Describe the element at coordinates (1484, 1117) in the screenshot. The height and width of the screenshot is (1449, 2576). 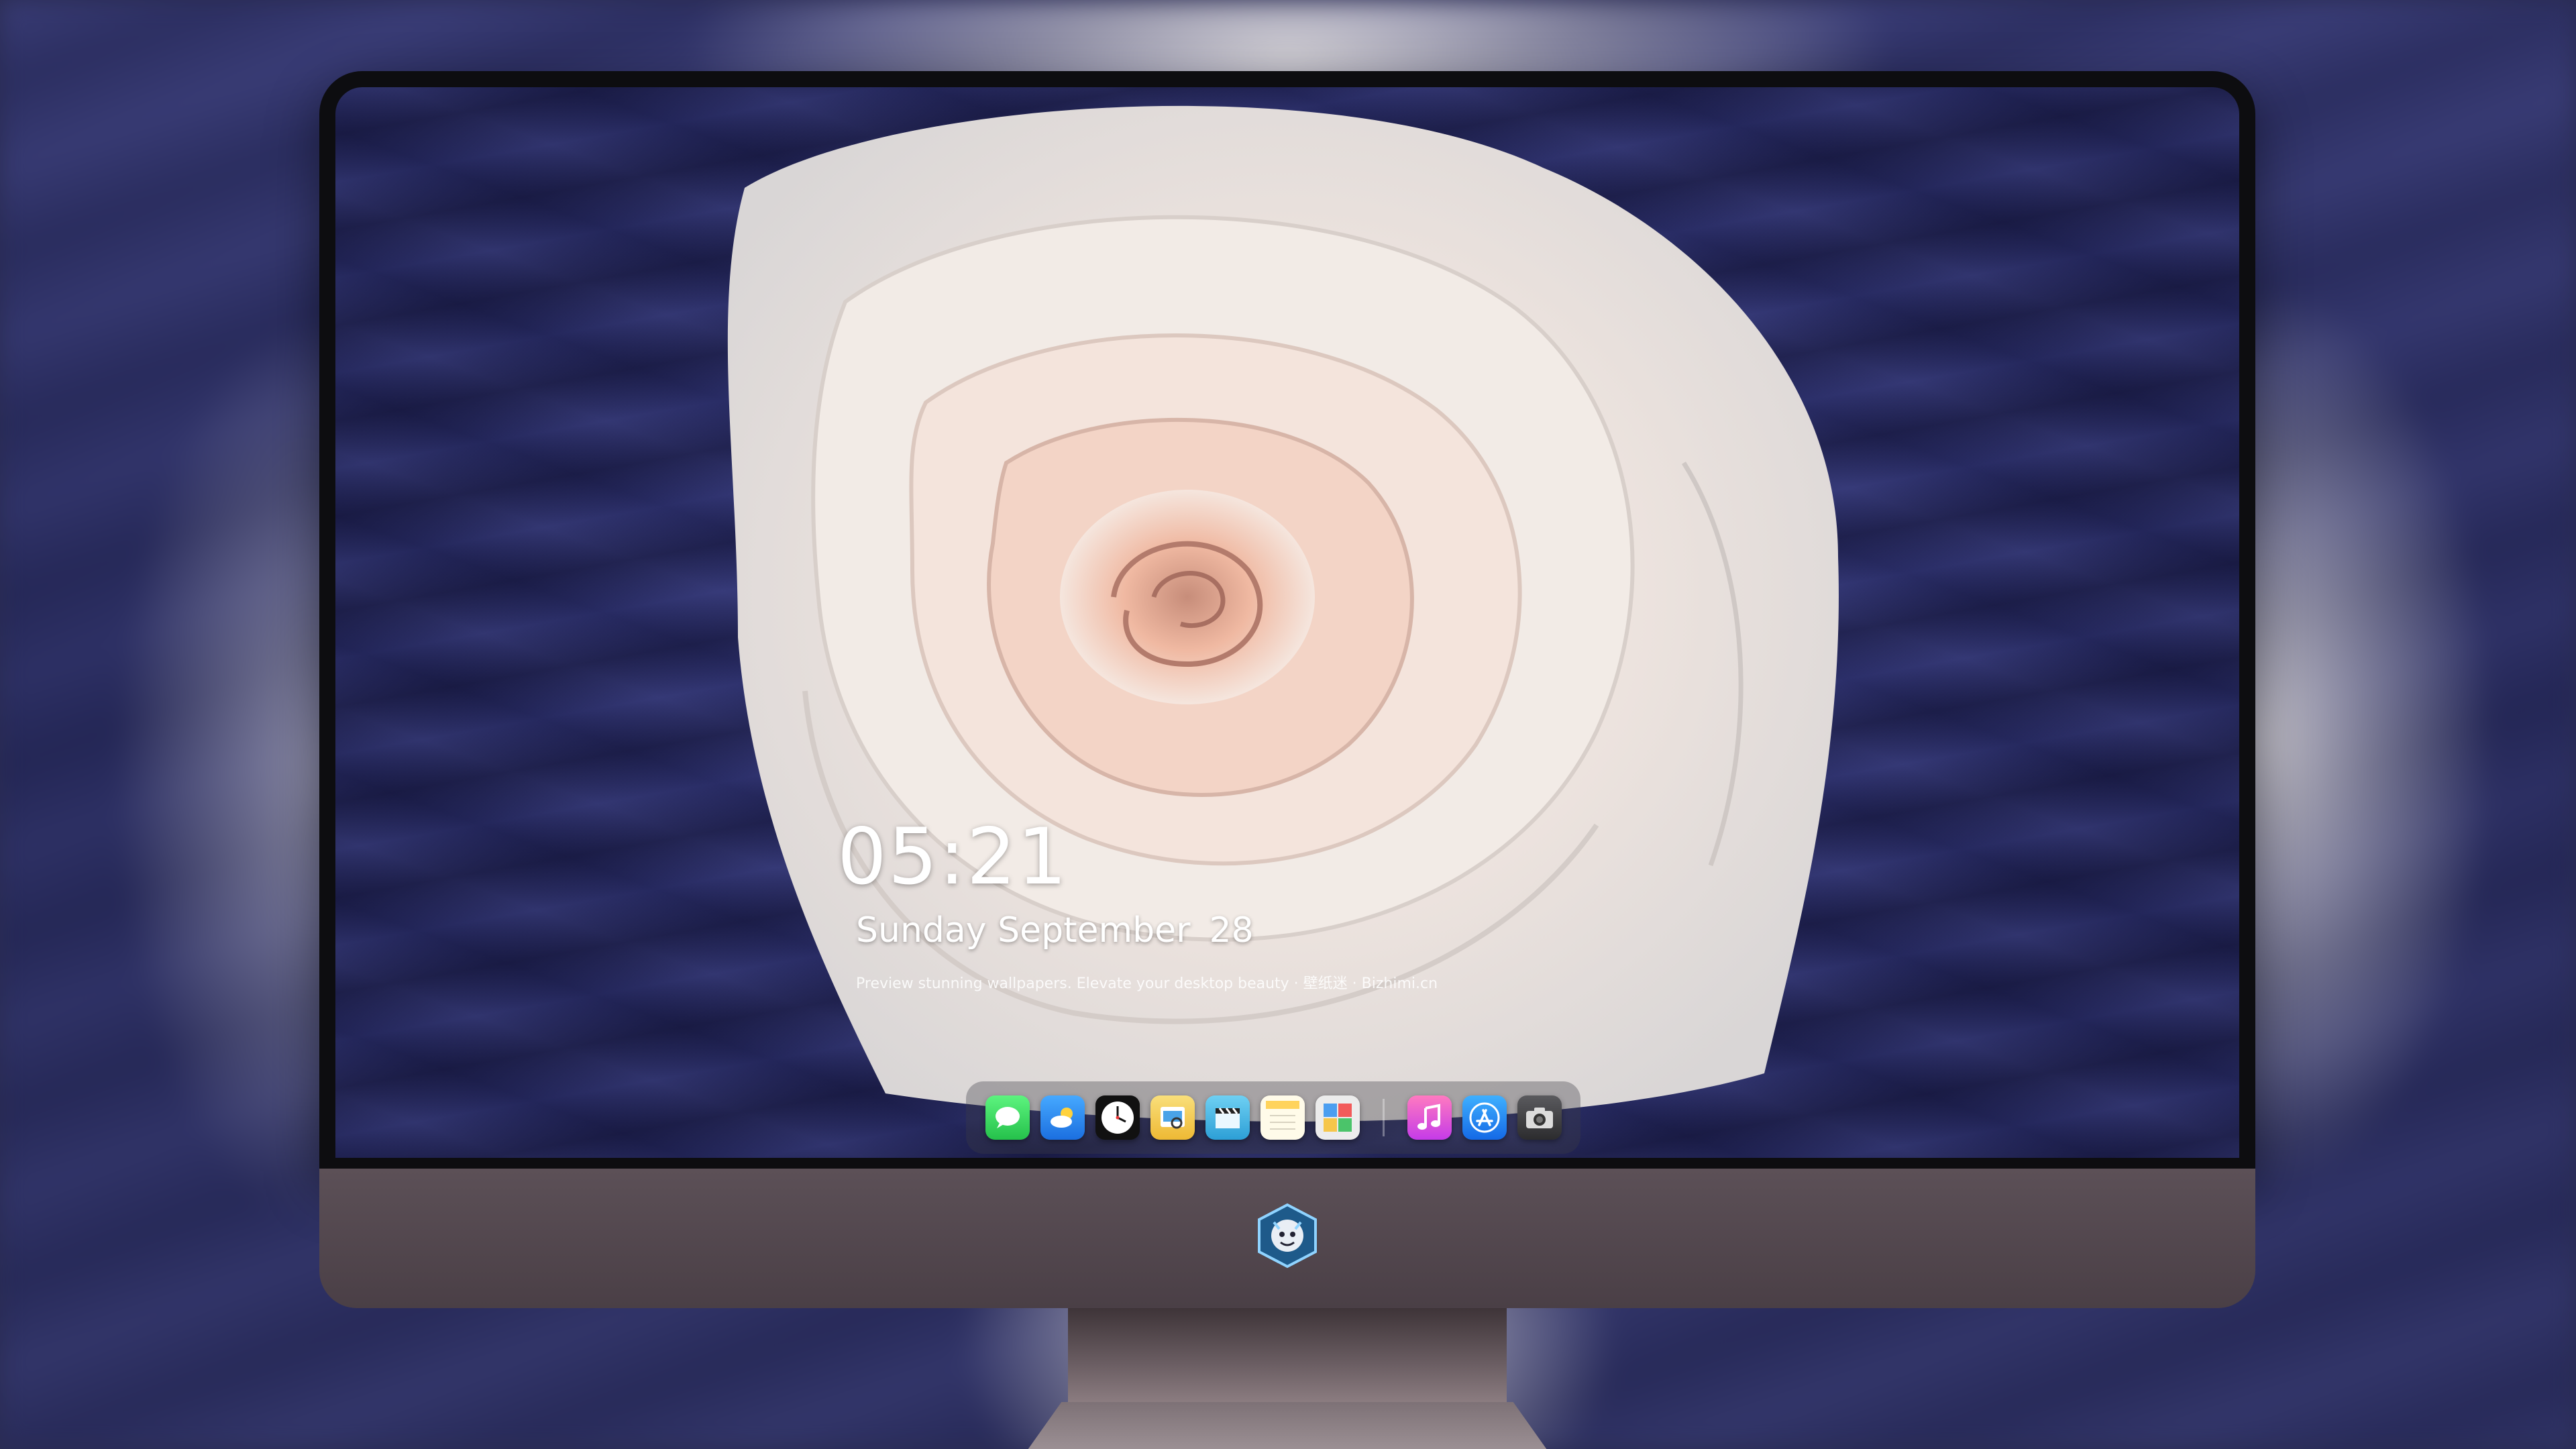
I see `app-store-icon` at that location.